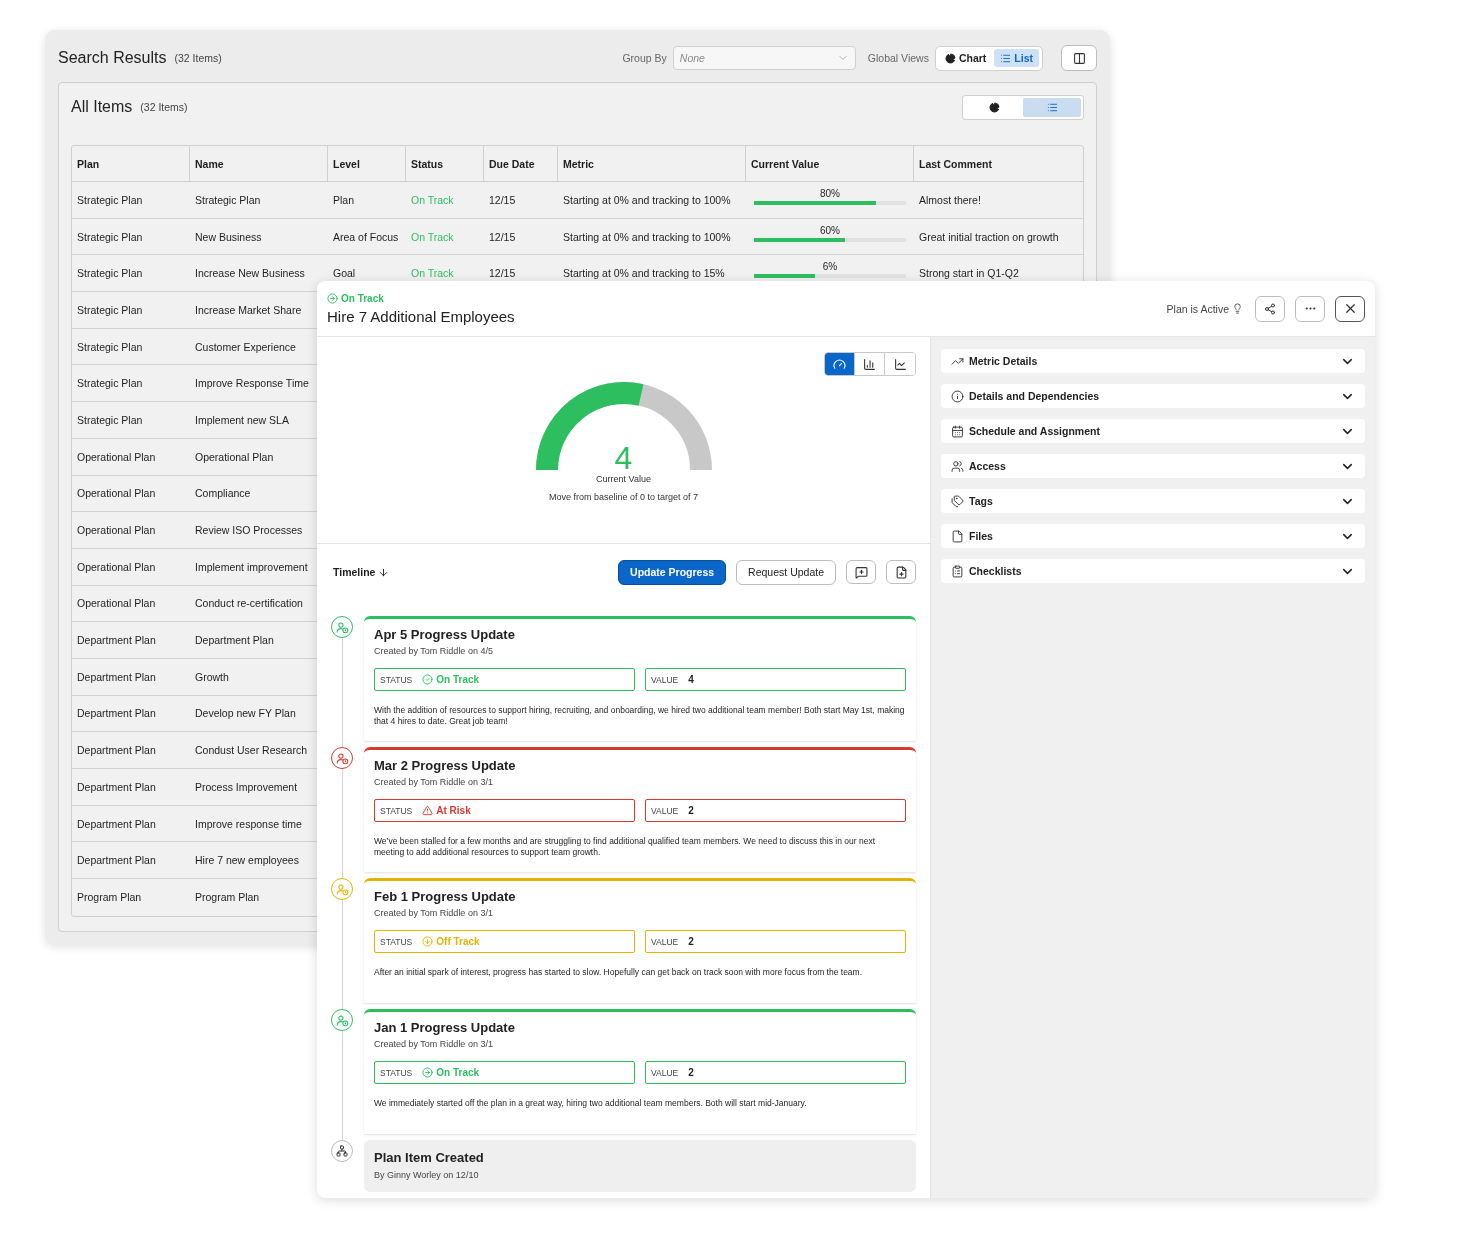 This screenshot has height=1251, width=1460. Describe the element at coordinates (764, 58) in the screenshot. I see `group-by-select: None` at that location.